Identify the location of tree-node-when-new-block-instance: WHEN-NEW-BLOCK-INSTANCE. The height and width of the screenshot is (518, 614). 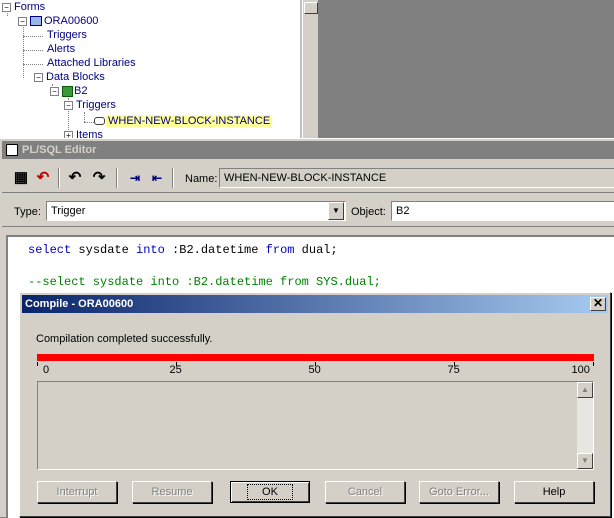
(183, 121).